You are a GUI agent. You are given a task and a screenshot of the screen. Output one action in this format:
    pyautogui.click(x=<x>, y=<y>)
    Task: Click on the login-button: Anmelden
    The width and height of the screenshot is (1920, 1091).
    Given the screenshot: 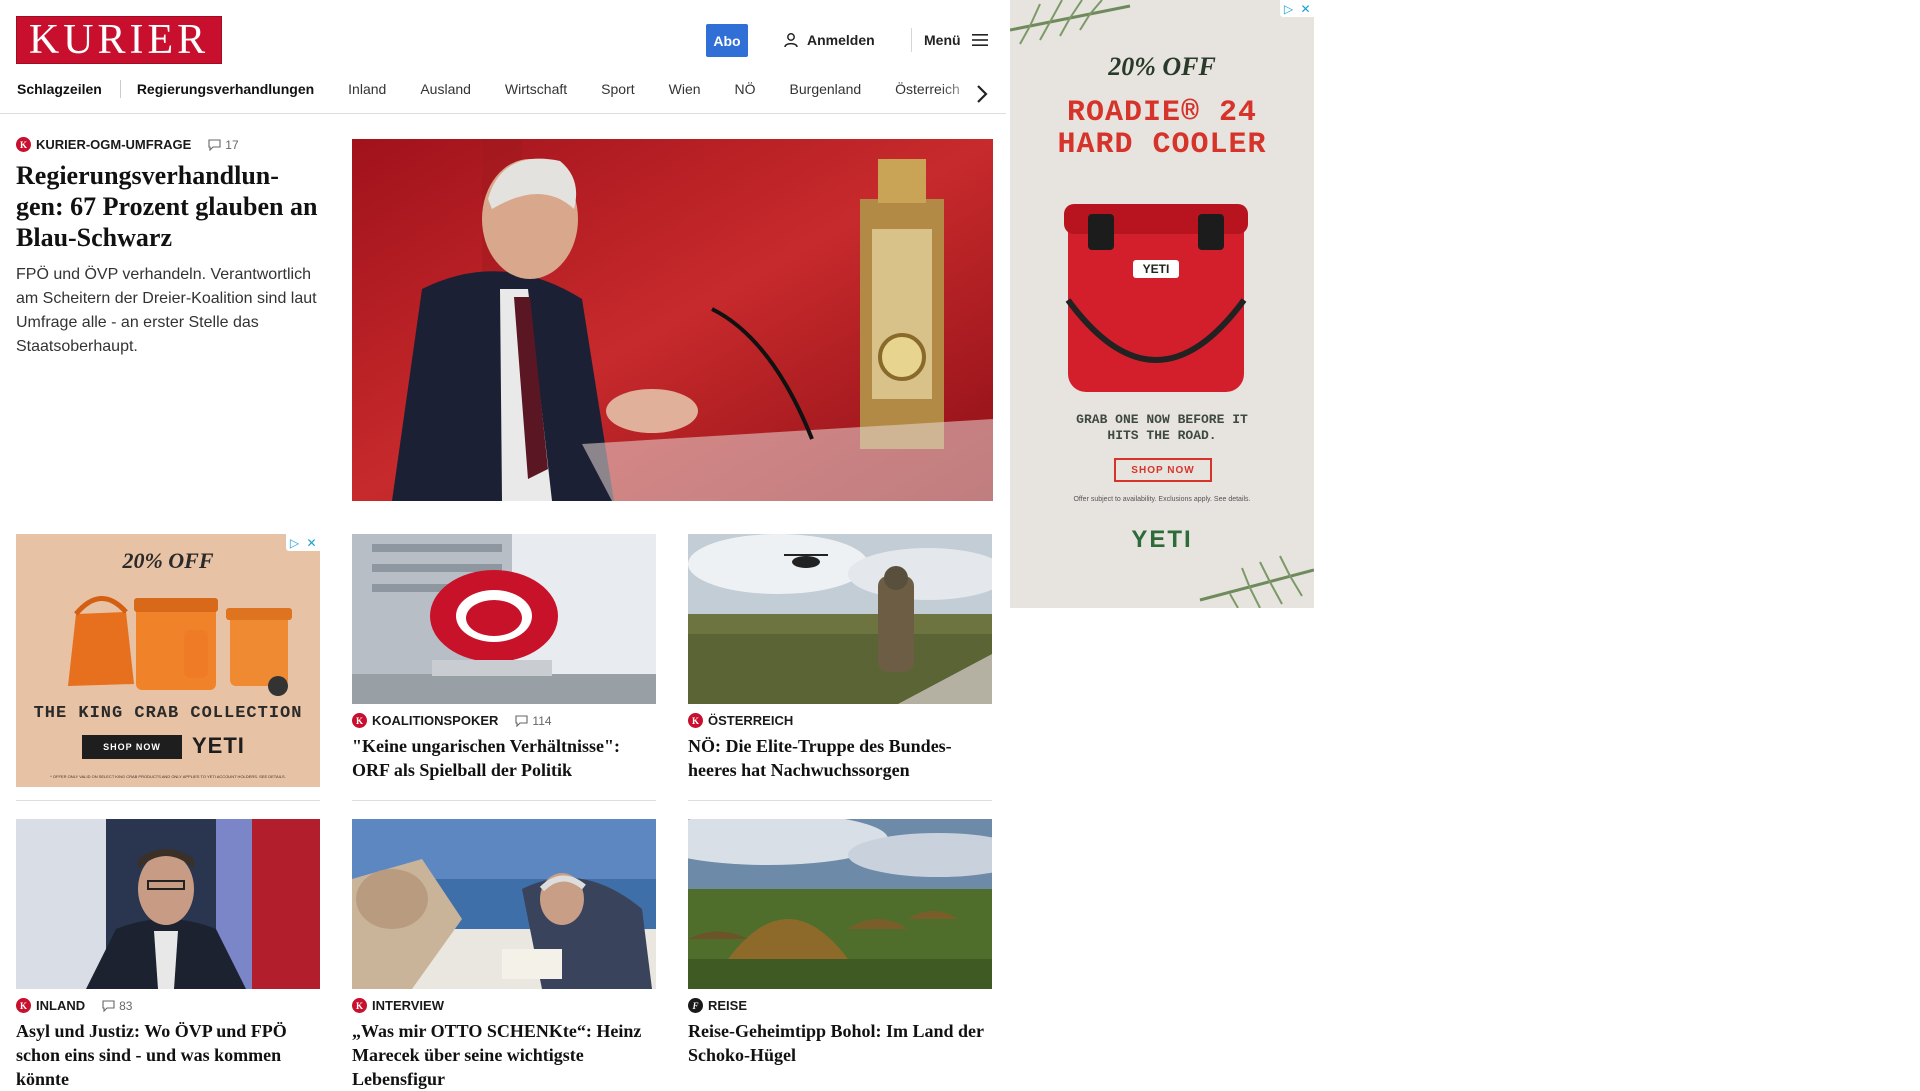 What is the action you would take?
    pyautogui.click(x=829, y=40)
    